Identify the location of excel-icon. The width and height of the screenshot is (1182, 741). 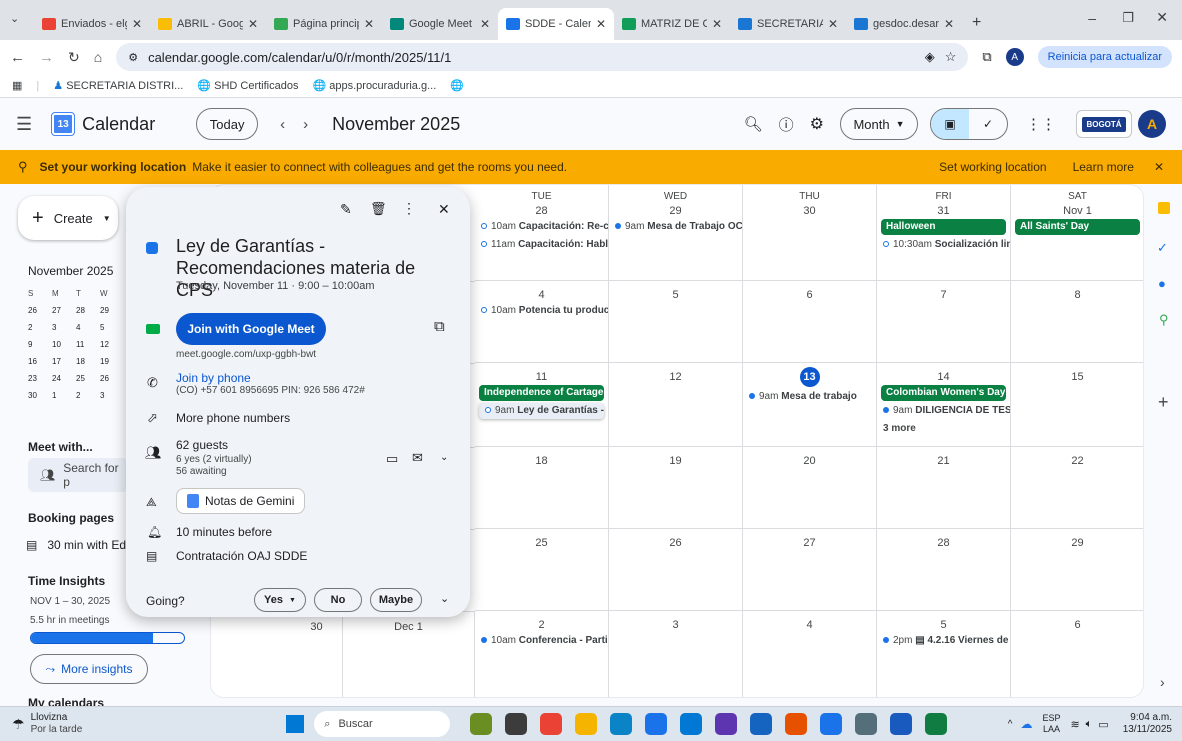
(936, 724).